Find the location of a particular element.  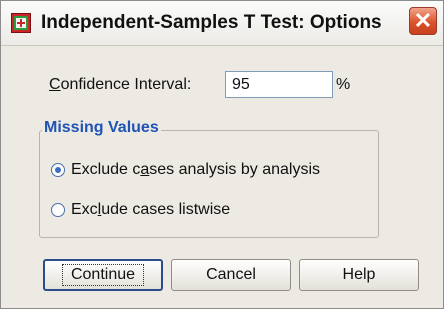

confidence-interval-label: Confidence Interval: is located at coordinates (120, 84).